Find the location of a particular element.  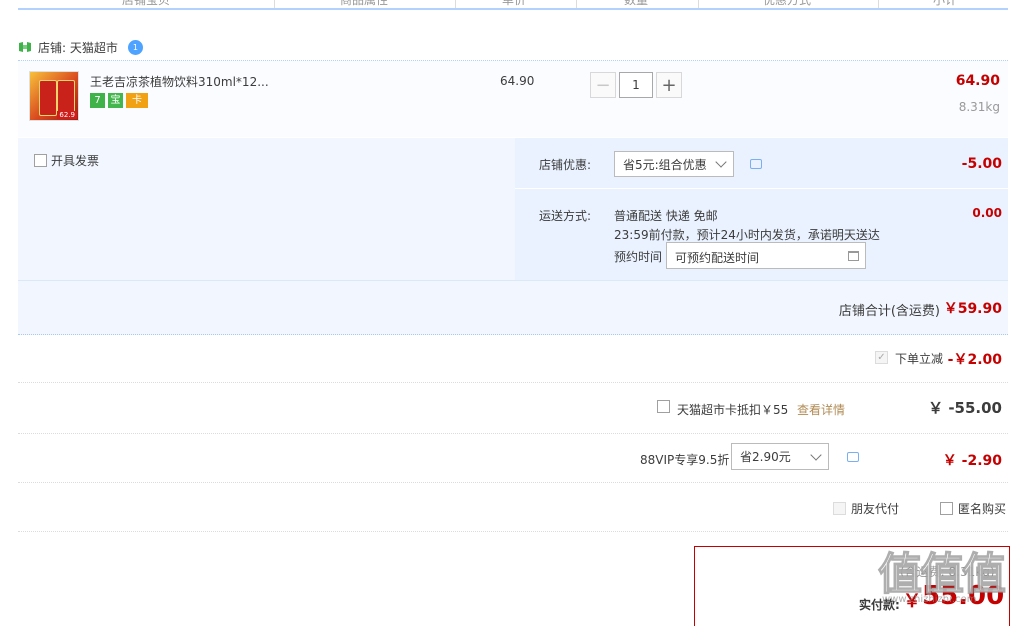

credit-card-icon: 卡 is located at coordinates (137, 100).